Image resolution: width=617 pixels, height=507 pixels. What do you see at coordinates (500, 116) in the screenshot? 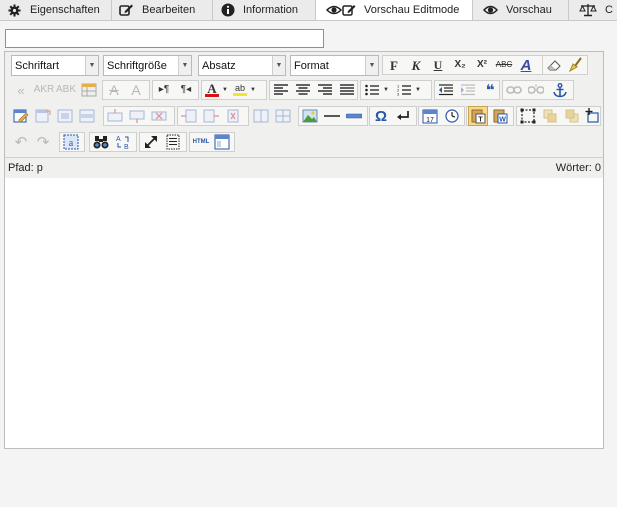
I see `paste-word-icon: W` at bounding box center [500, 116].